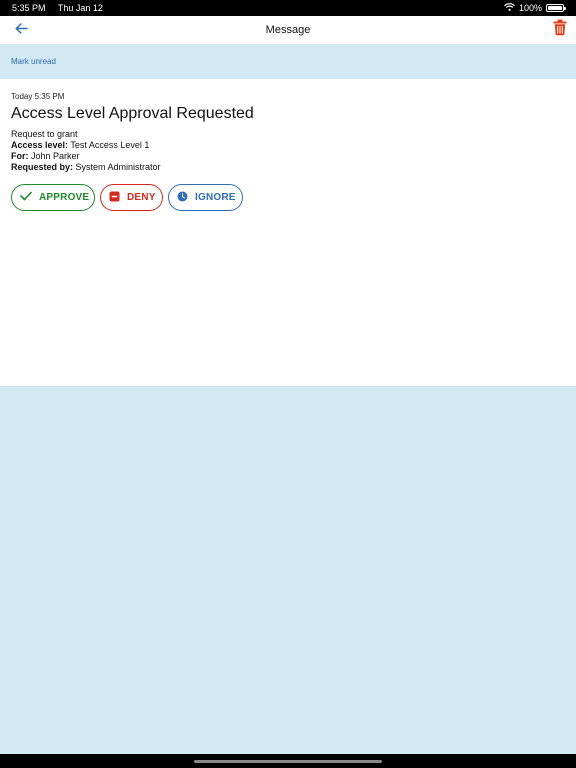 The width and height of the screenshot is (576, 768). What do you see at coordinates (288, 156) in the screenshot?
I see `for-line: For: John Parker` at bounding box center [288, 156].